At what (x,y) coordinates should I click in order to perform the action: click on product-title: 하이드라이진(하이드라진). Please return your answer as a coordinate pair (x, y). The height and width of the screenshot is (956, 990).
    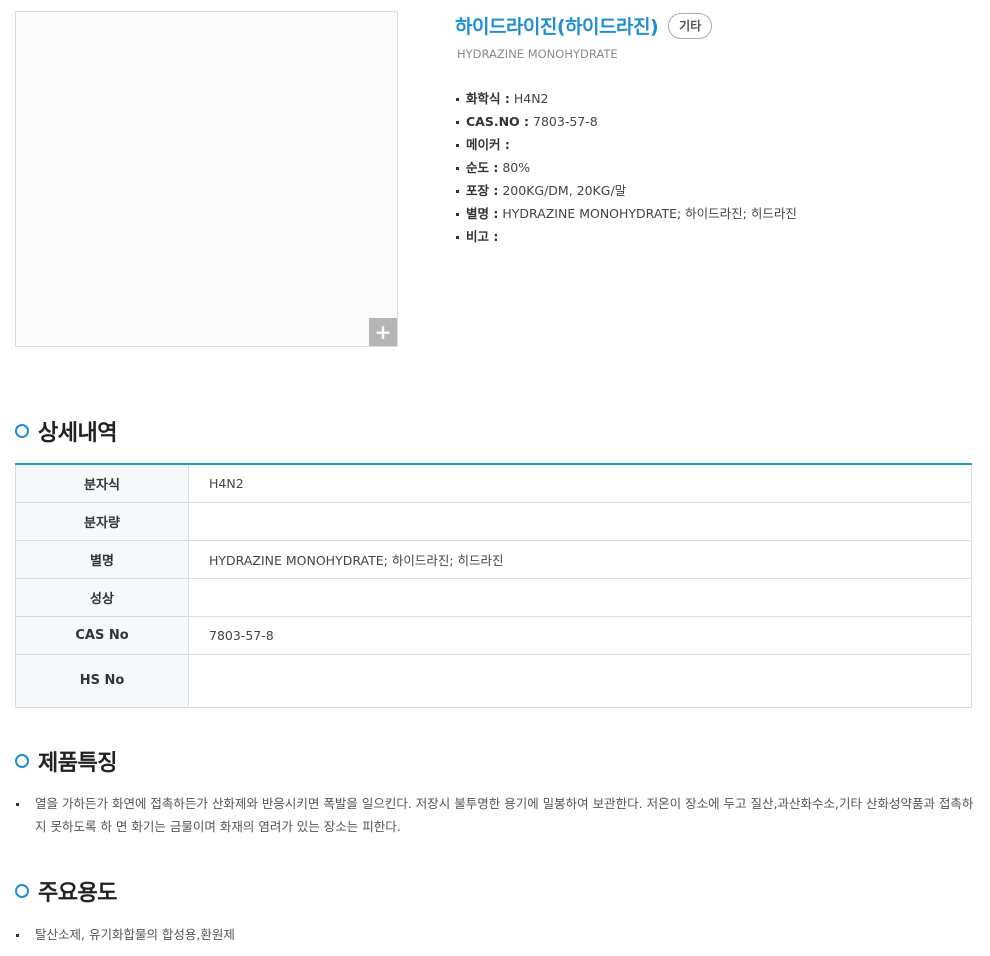
    Looking at the image, I should click on (557, 27).